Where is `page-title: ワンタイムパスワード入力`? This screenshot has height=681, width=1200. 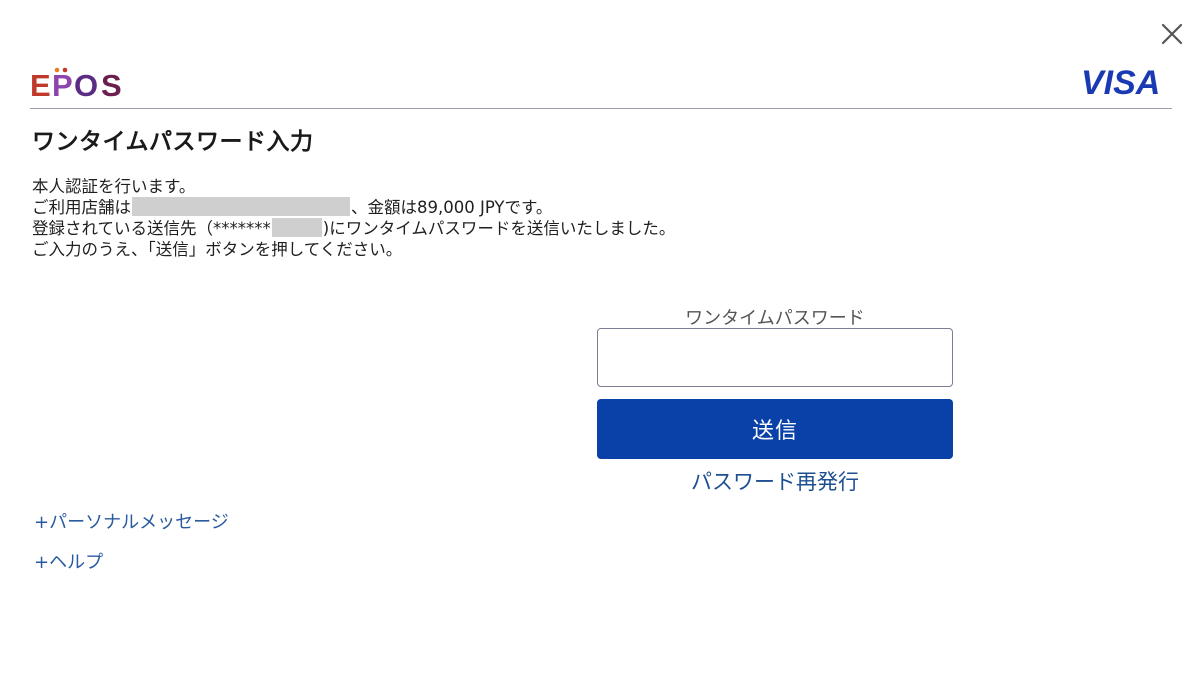
page-title: ワンタイムパスワード入力 is located at coordinates (173, 142).